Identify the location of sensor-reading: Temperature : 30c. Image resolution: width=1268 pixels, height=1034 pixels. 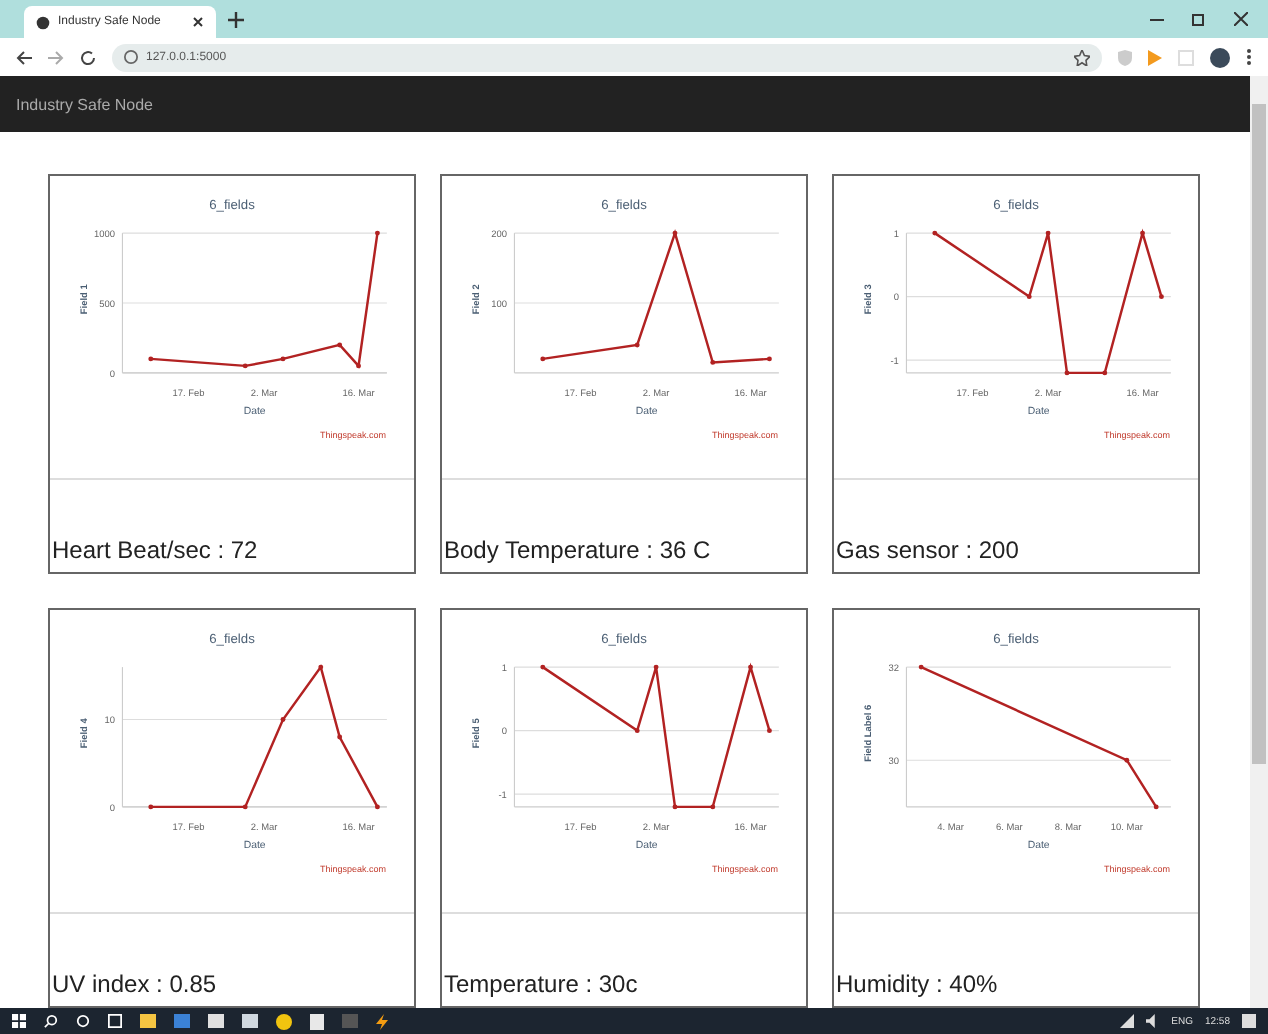
(541, 984).